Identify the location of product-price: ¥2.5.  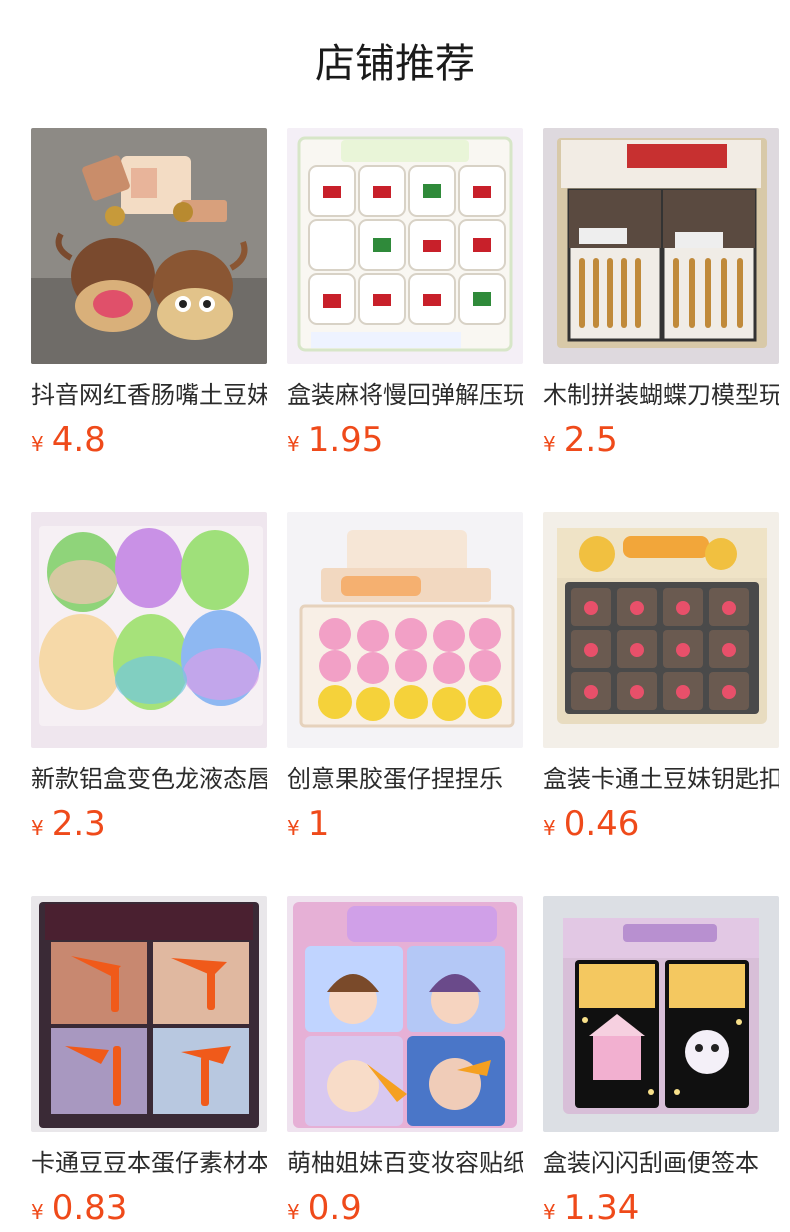
(661, 440).